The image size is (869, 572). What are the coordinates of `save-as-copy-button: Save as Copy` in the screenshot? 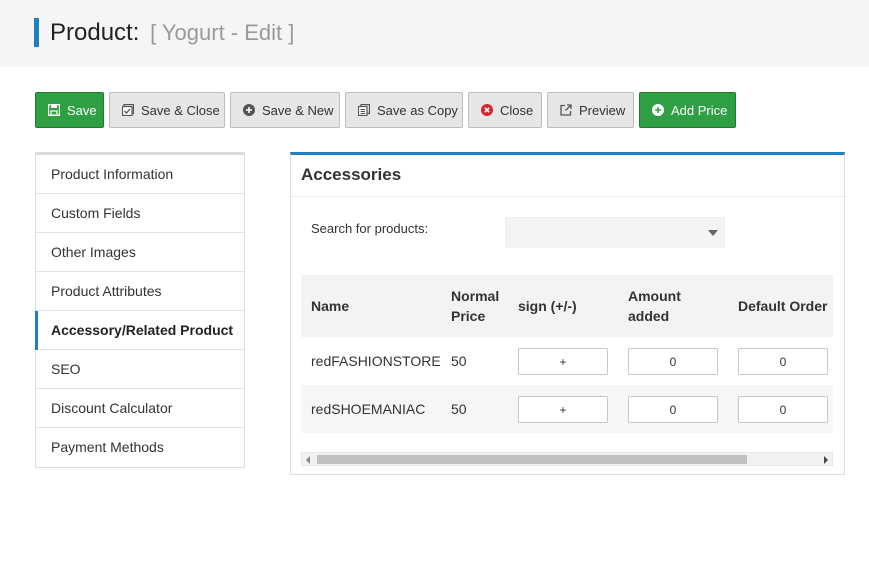 It's located at (404, 110).